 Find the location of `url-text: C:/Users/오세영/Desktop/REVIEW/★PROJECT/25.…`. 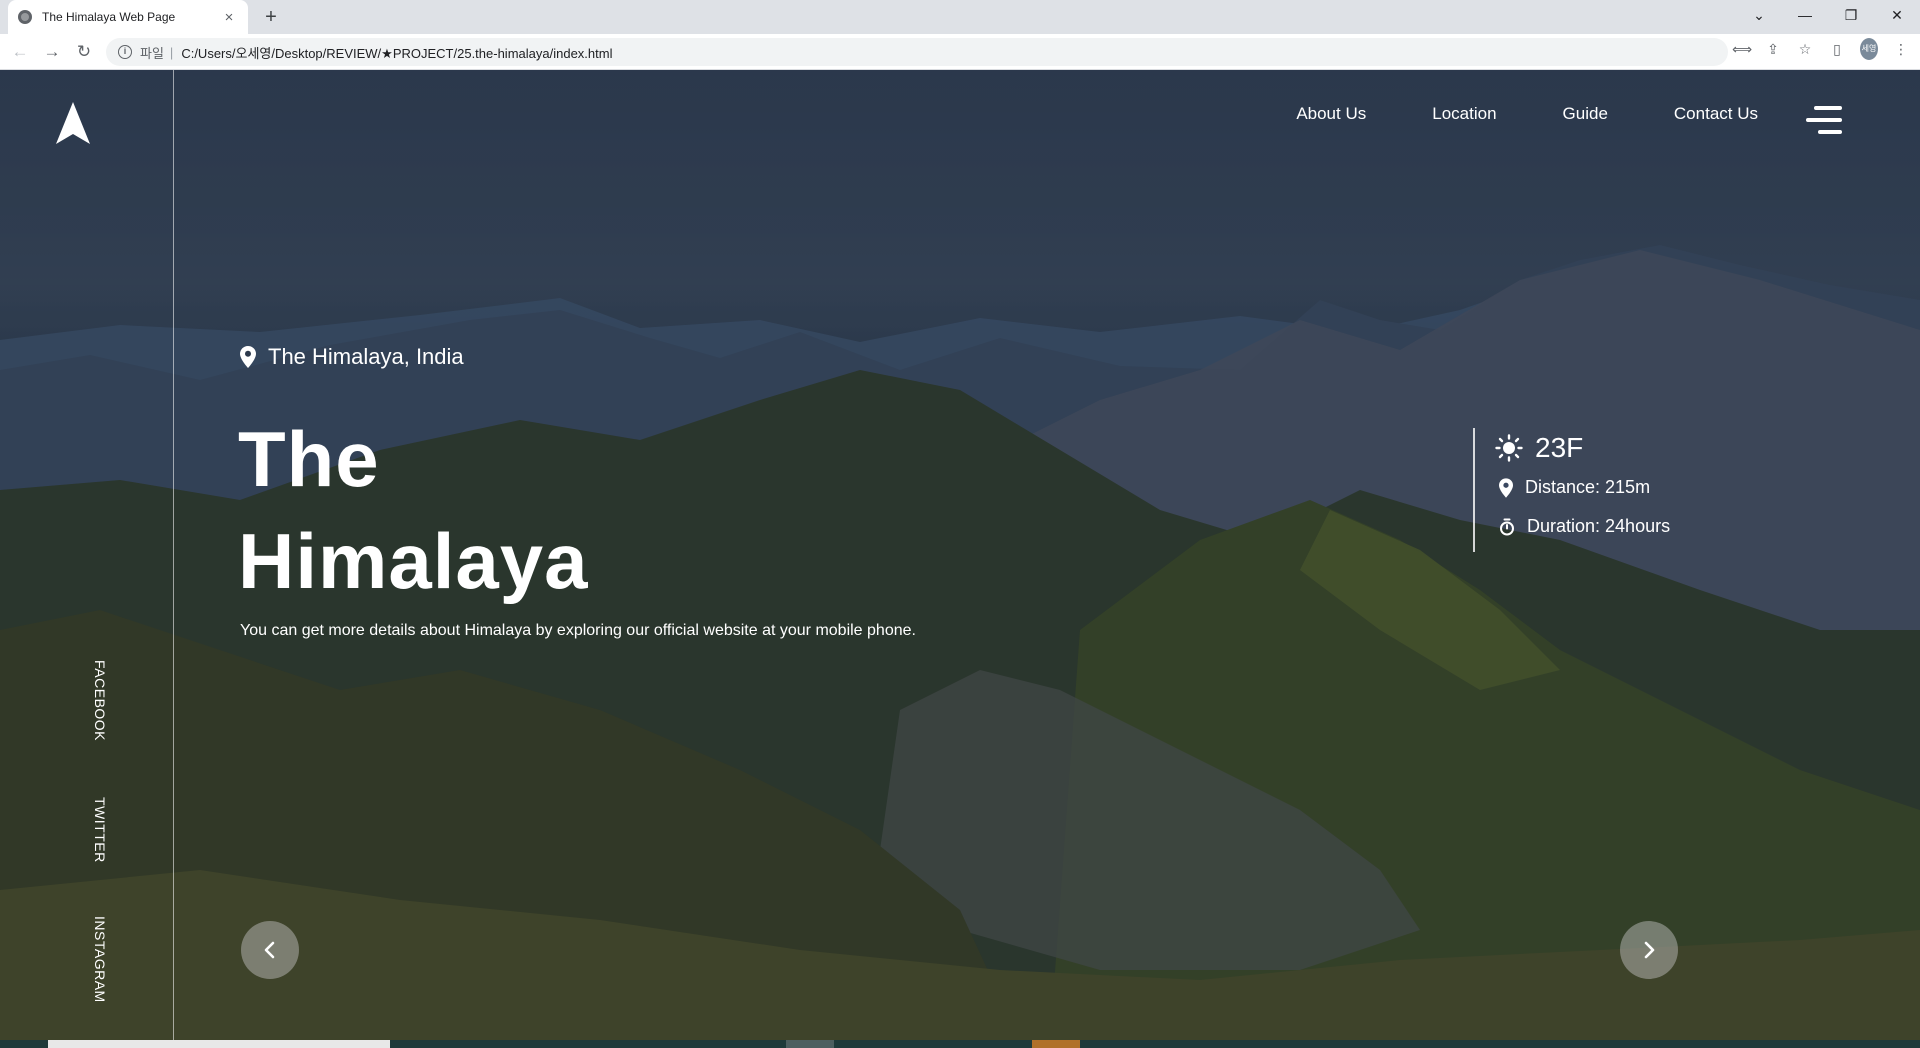

url-text: C:/Users/오세영/Desktop/REVIEW/★PROJECT/25.… is located at coordinates (396, 52).